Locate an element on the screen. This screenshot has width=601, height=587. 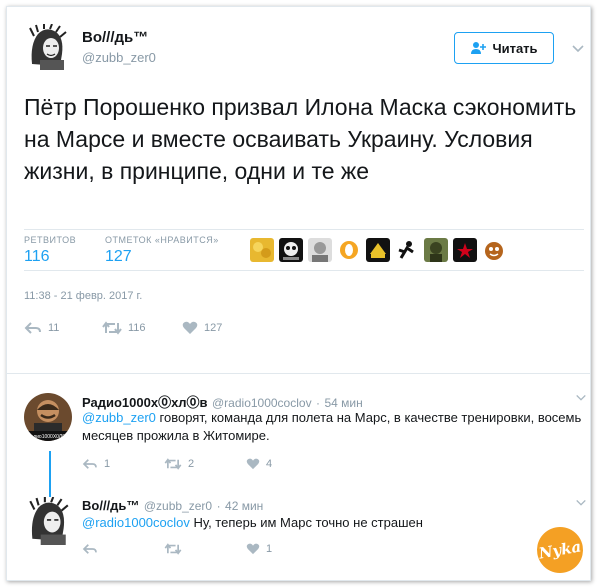
author-handle: @zubb_zer0 is located at coordinates (119, 57).